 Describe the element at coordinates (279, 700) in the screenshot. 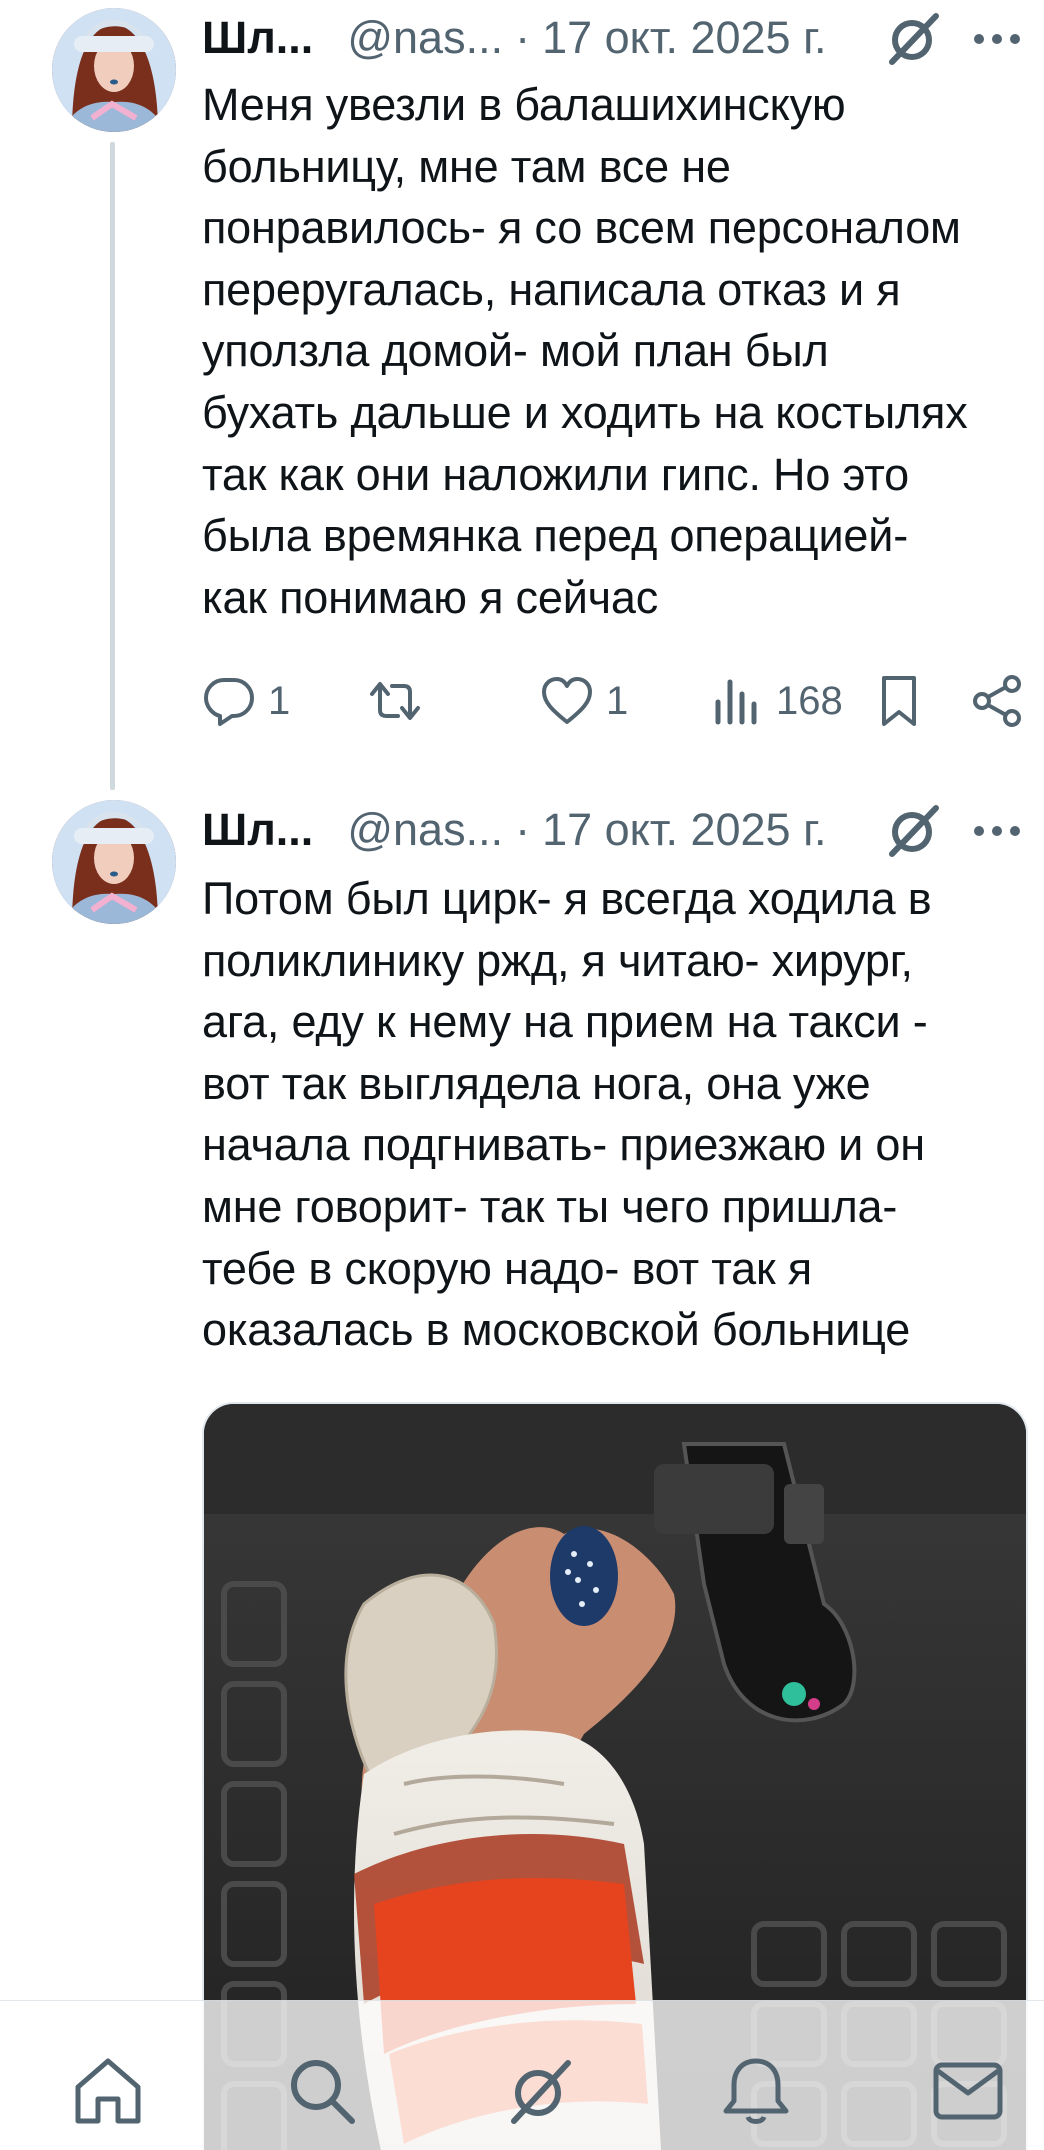

I see `reply-count: 1` at that location.